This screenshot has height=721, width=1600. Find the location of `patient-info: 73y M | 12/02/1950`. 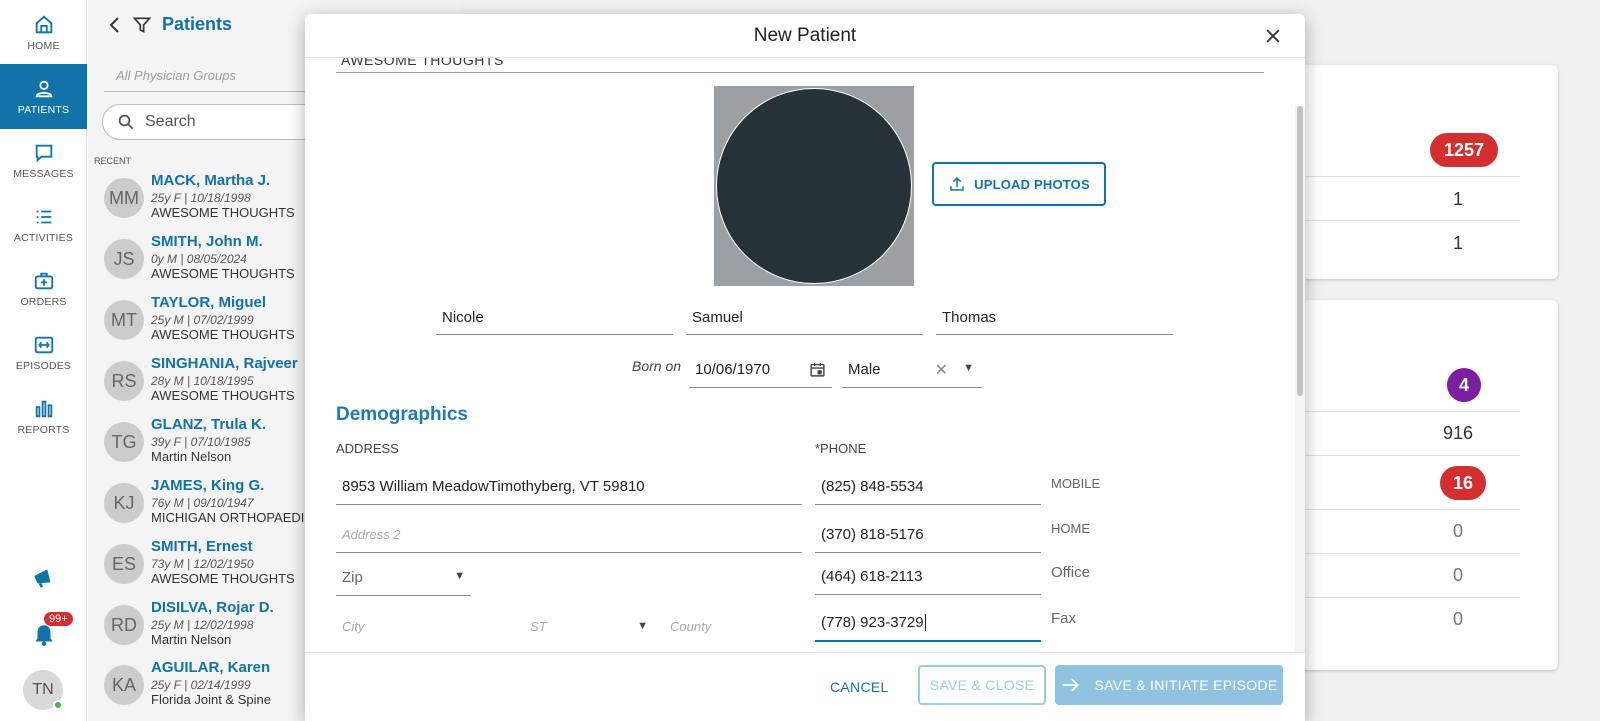

patient-info: 73y M | 12/02/1950 is located at coordinates (202, 564).